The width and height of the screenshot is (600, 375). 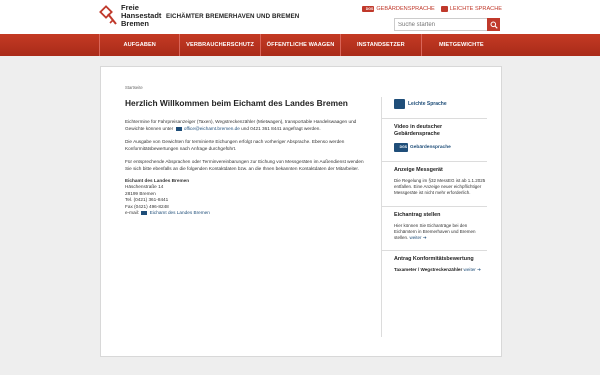 I want to click on language-links: GEBÄRDENSPRACHE LEICHTE SPRACHE, so click(x=432, y=9).